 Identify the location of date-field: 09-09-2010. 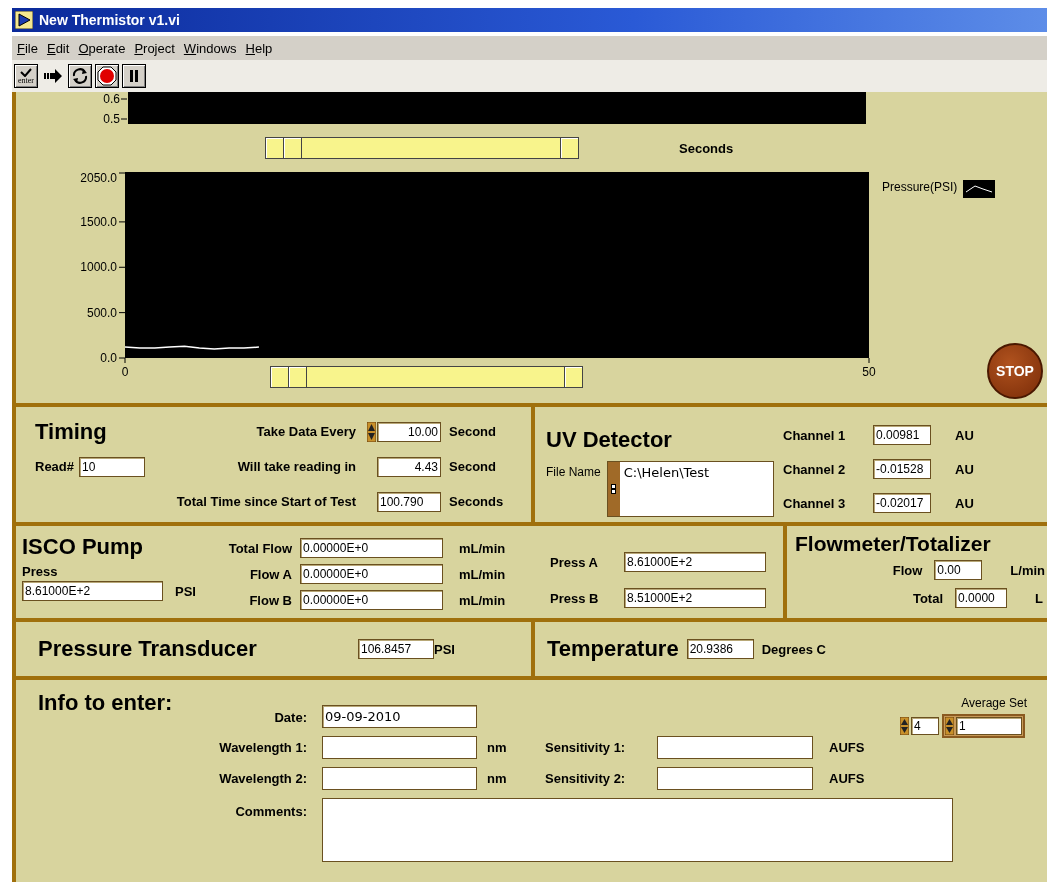
(399, 716).